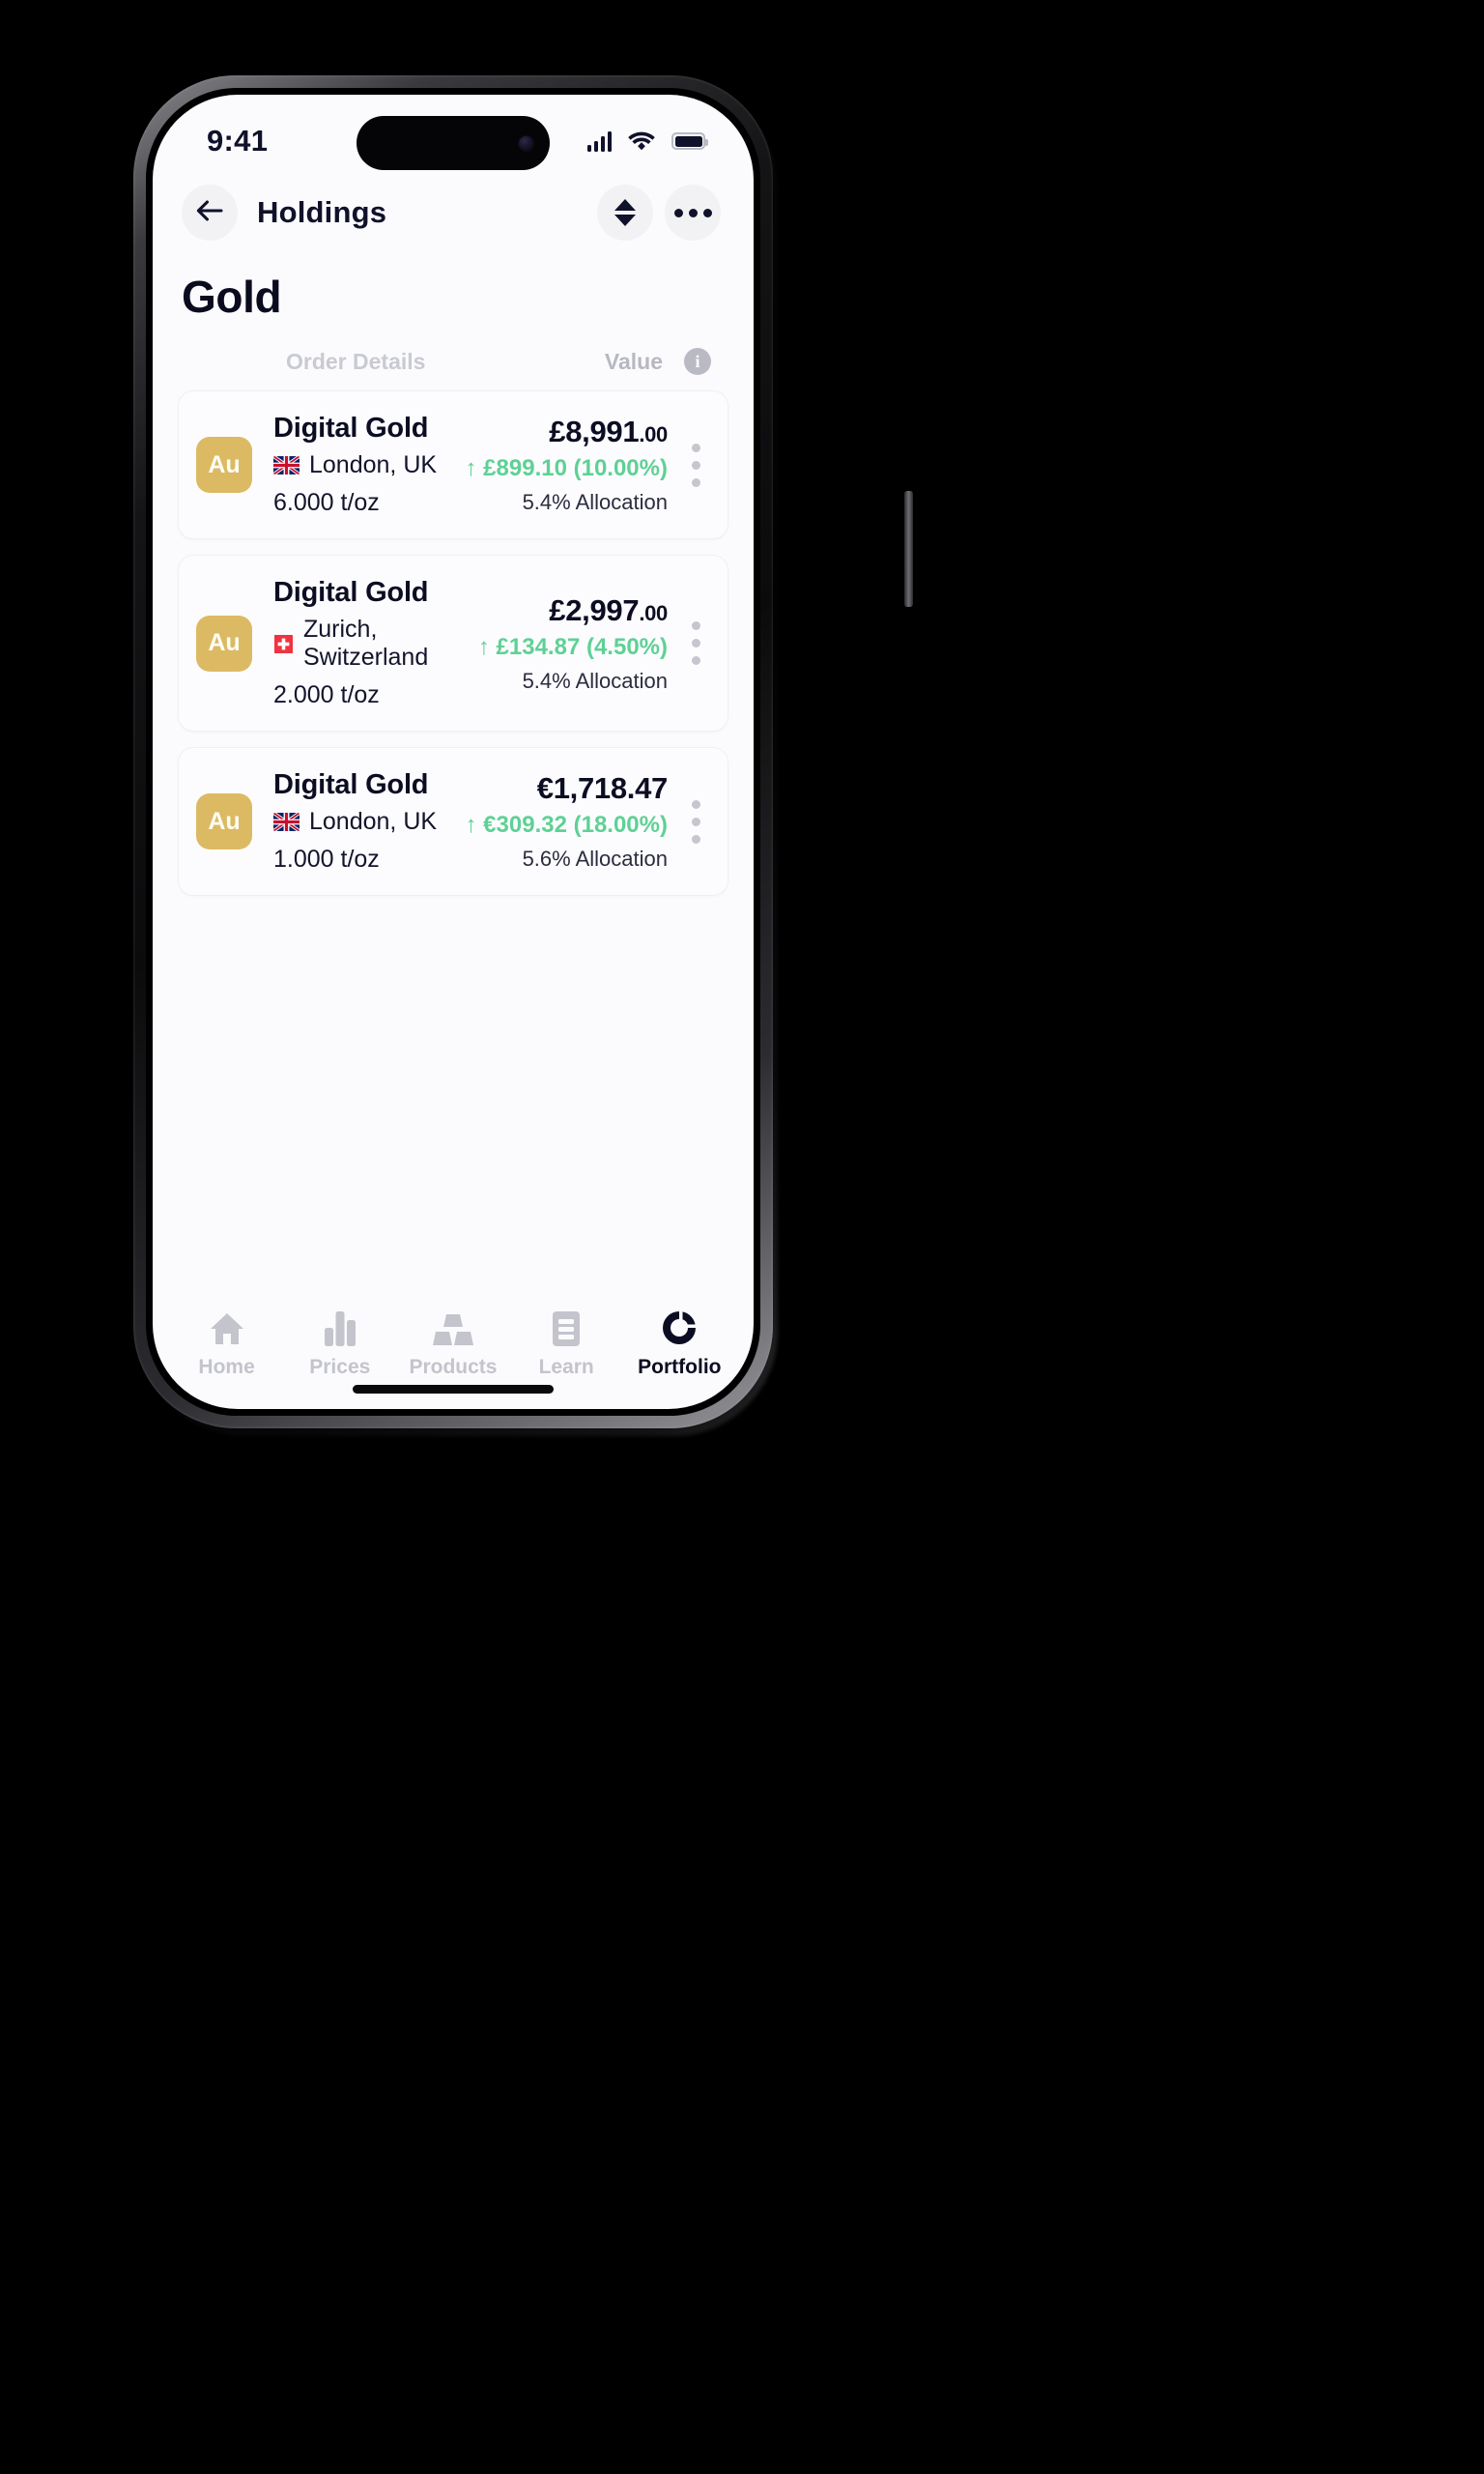  What do you see at coordinates (453, 1367) in the screenshot?
I see `tab-label: Products` at bounding box center [453, 1367].